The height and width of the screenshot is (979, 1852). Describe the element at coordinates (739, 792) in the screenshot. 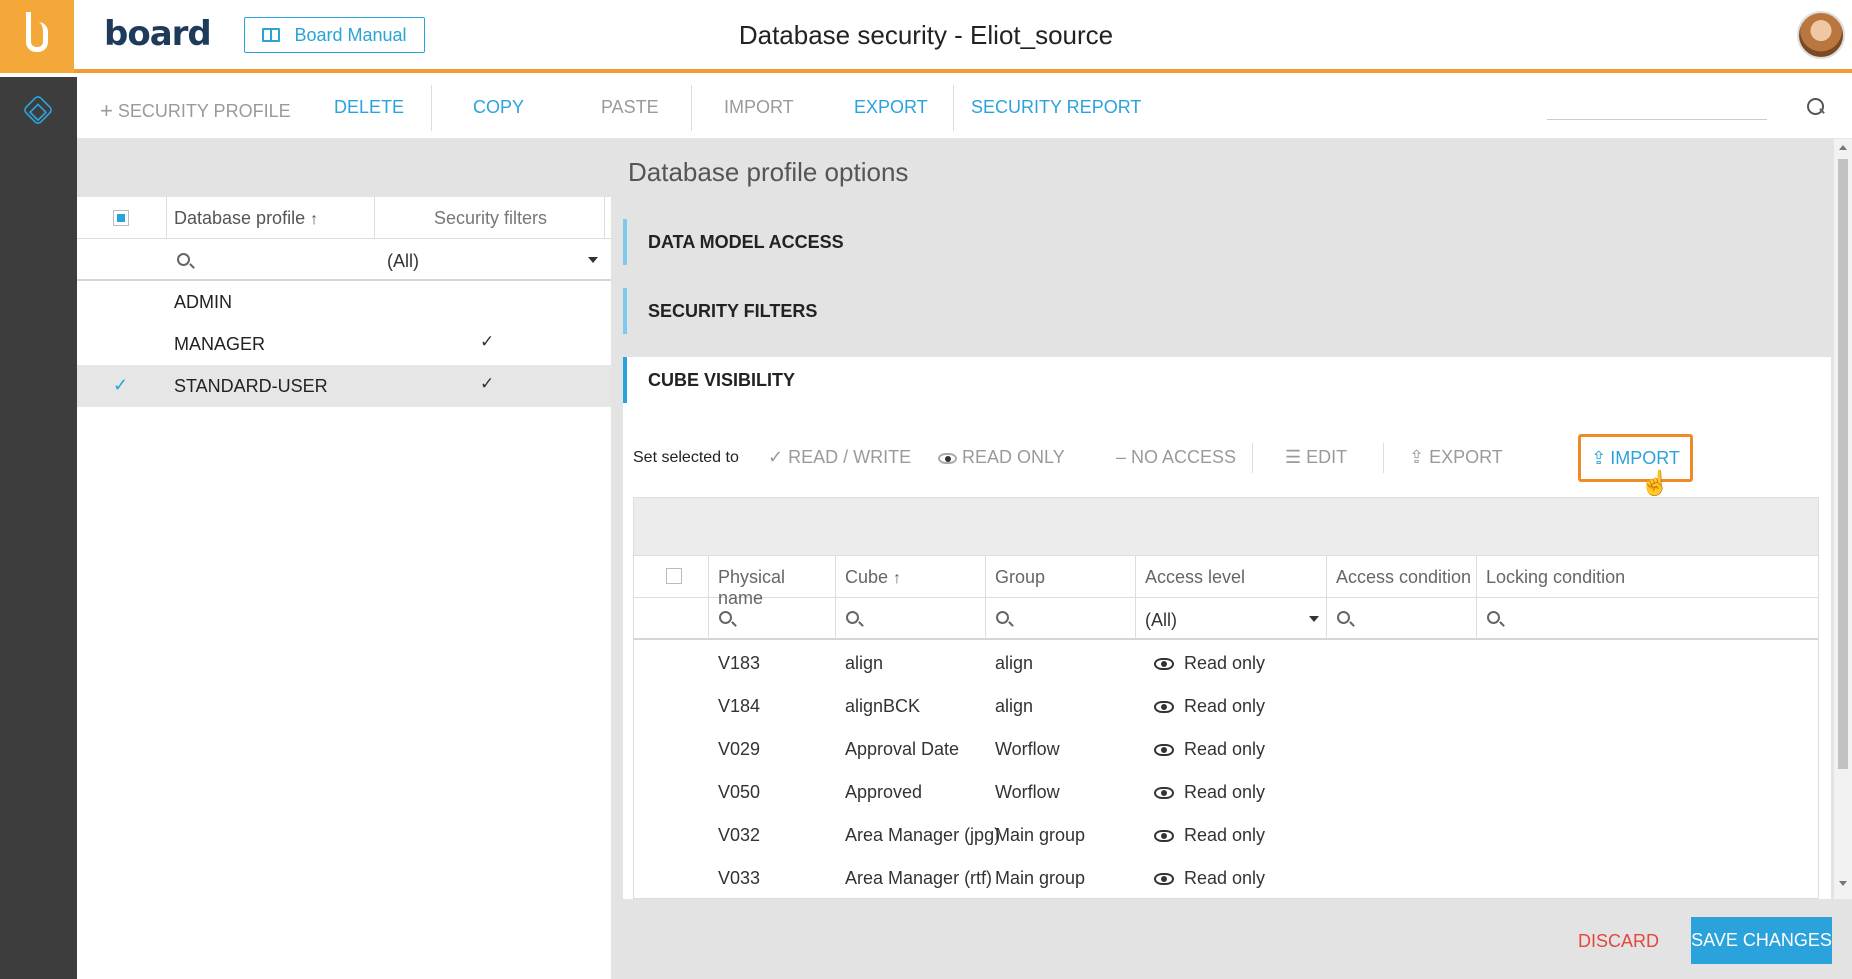

I see `cell-physical-name: V050` at that location.